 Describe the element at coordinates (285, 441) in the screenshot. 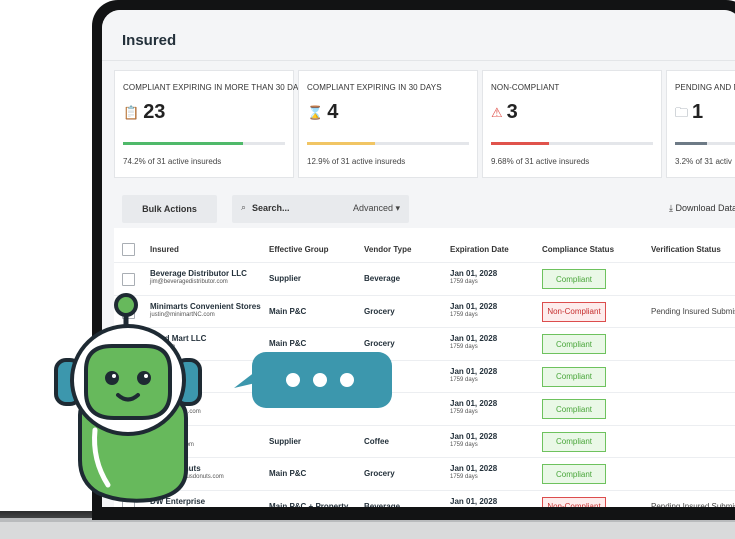

I see `effective-group: Supplier` at that location.